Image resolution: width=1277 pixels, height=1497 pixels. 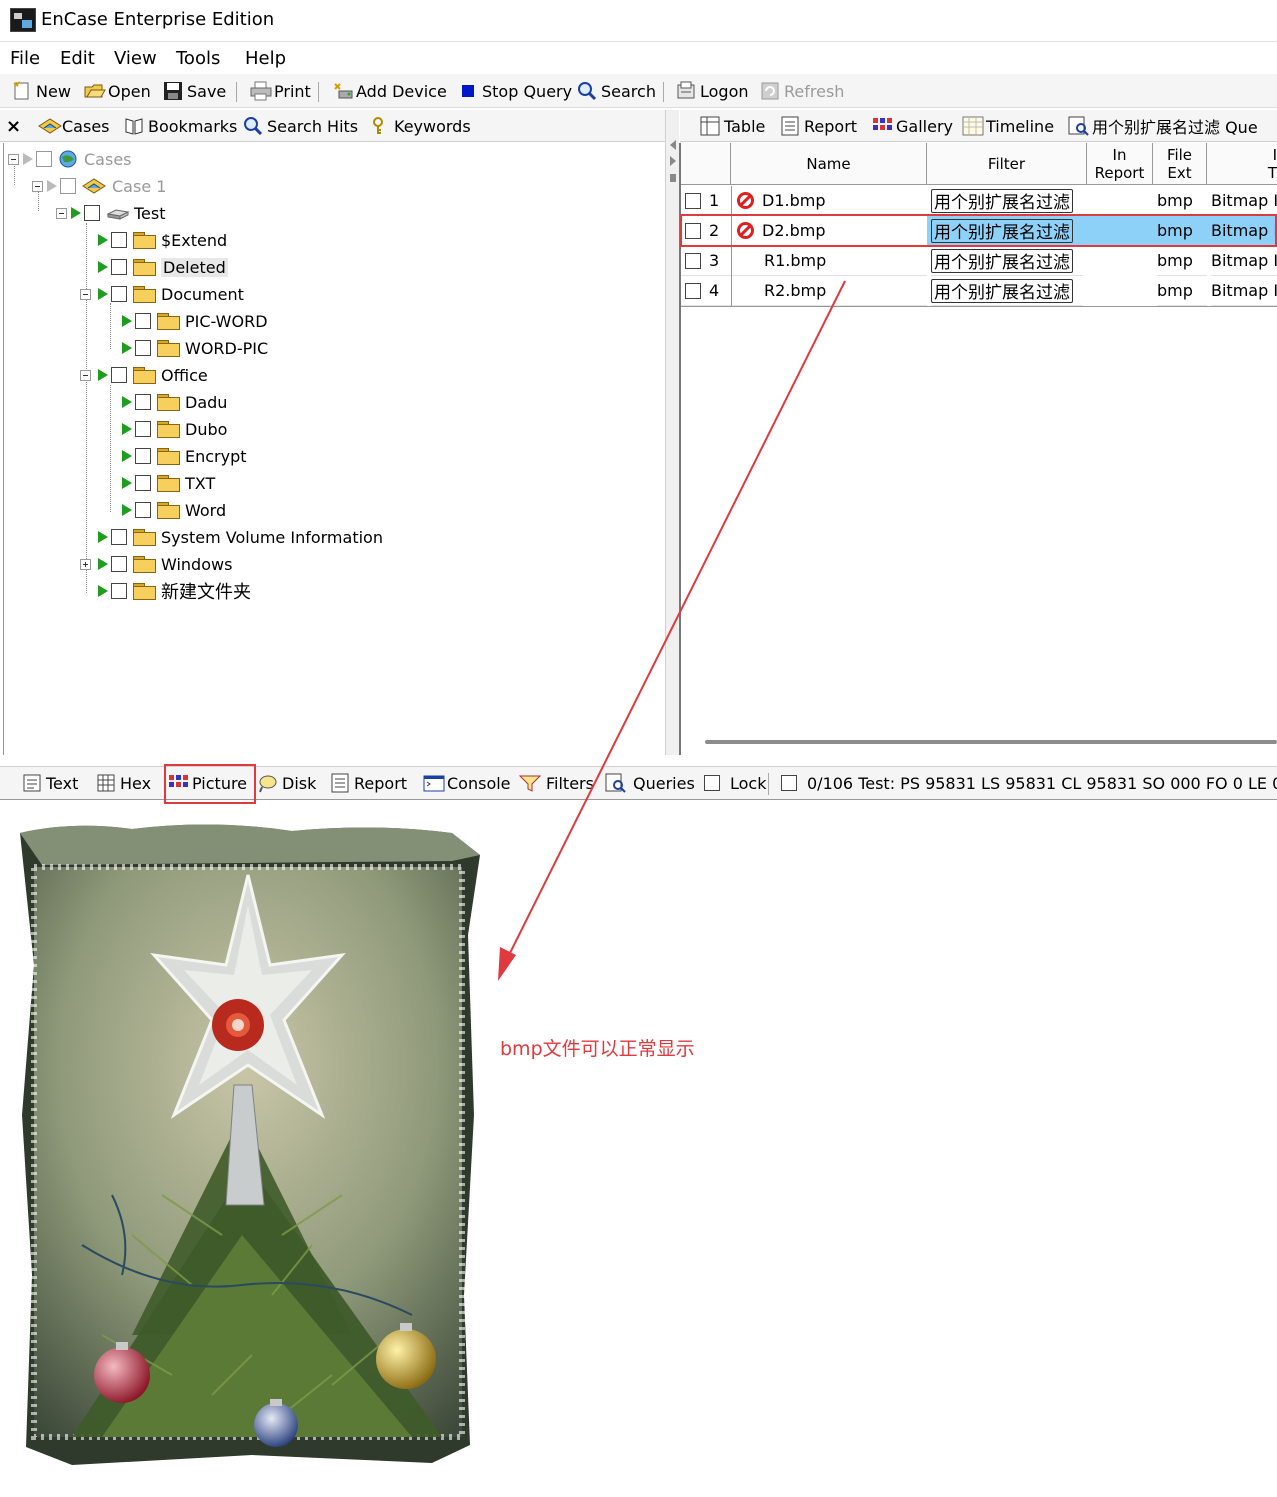 I want to click on new-button: New, so click(x=41, y=91).